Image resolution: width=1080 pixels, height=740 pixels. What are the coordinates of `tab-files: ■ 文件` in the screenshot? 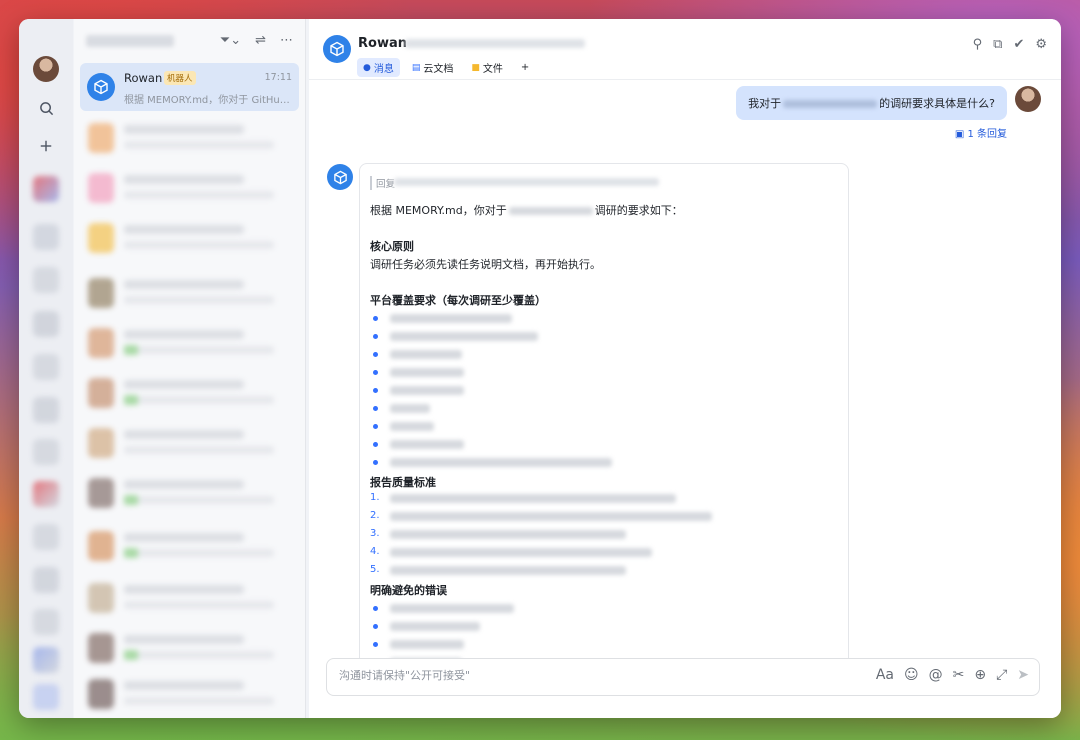 It's located at (487, 67).